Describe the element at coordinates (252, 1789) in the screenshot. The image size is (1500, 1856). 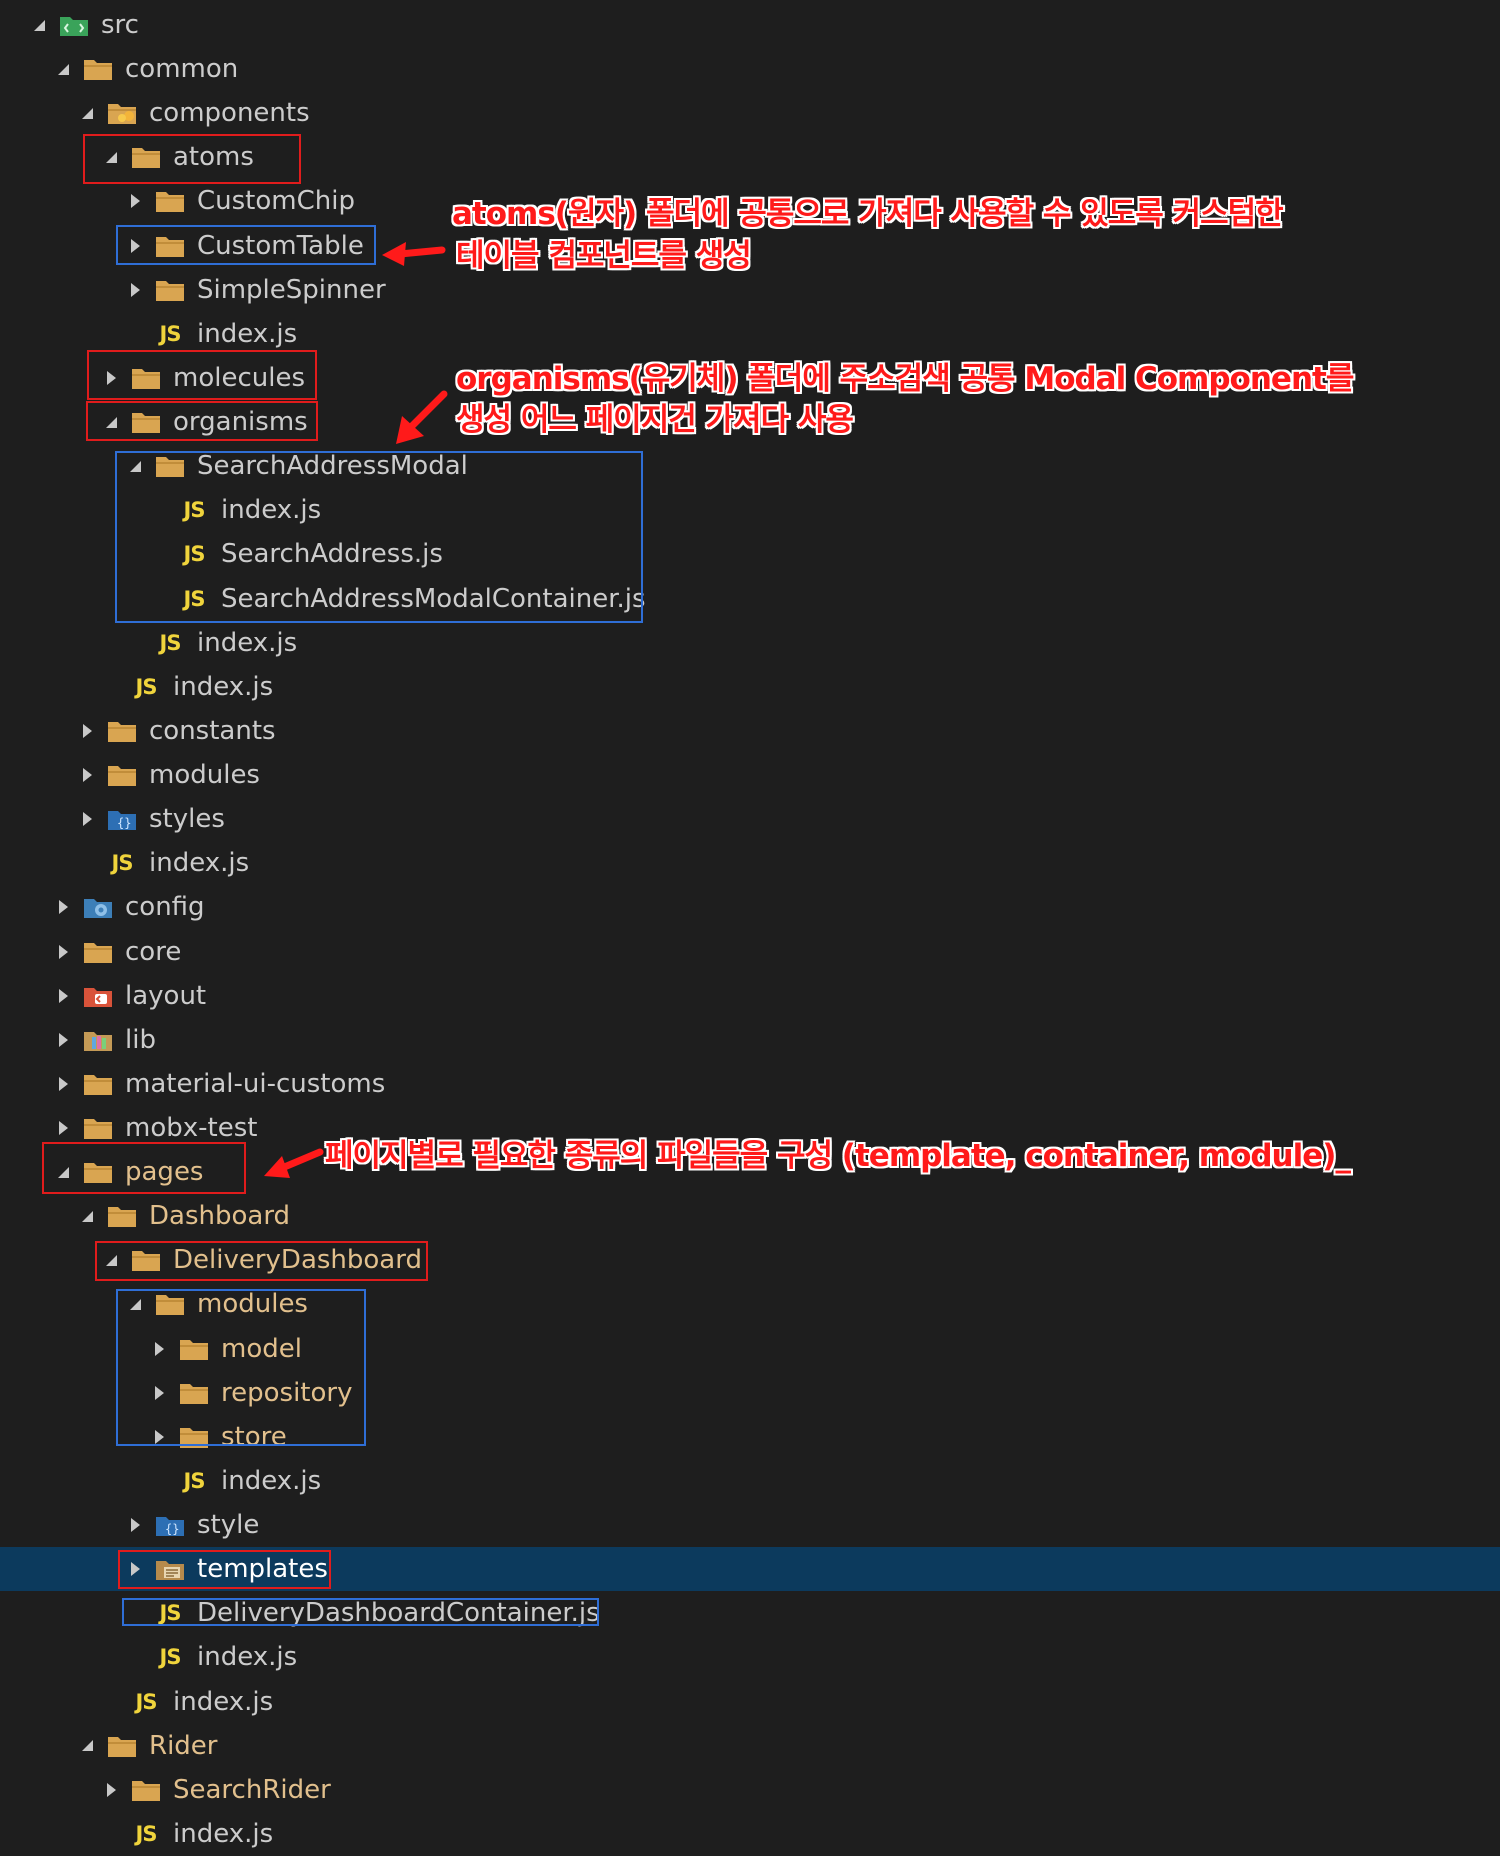
I see `tree-item-label: SearchRider` at that location.